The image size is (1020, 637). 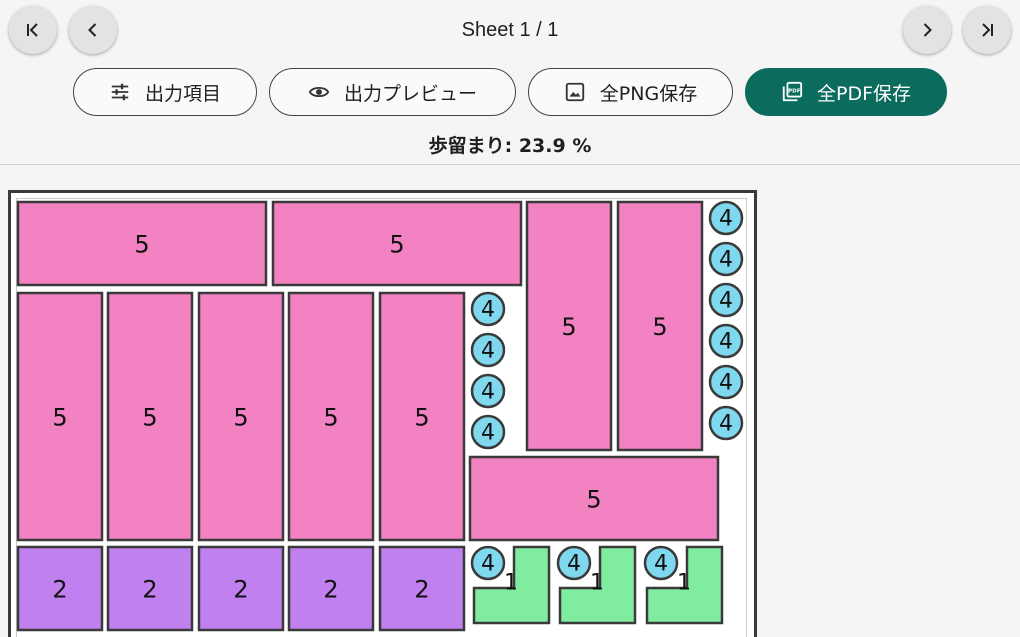 I want to click on save-all-png-label: 全PNG保存, so click(x=648, y=93).